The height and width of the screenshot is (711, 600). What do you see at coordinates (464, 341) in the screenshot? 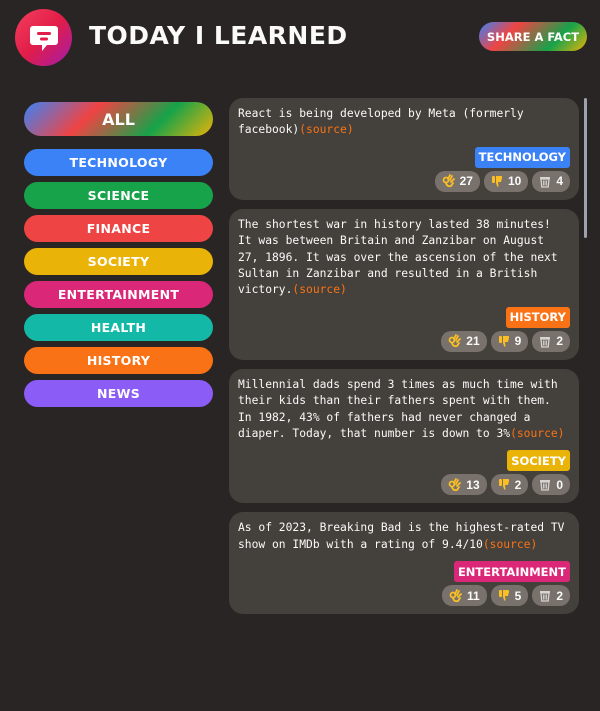
I see `vote-interesting-button: 21` at bounding box center [464, 341].